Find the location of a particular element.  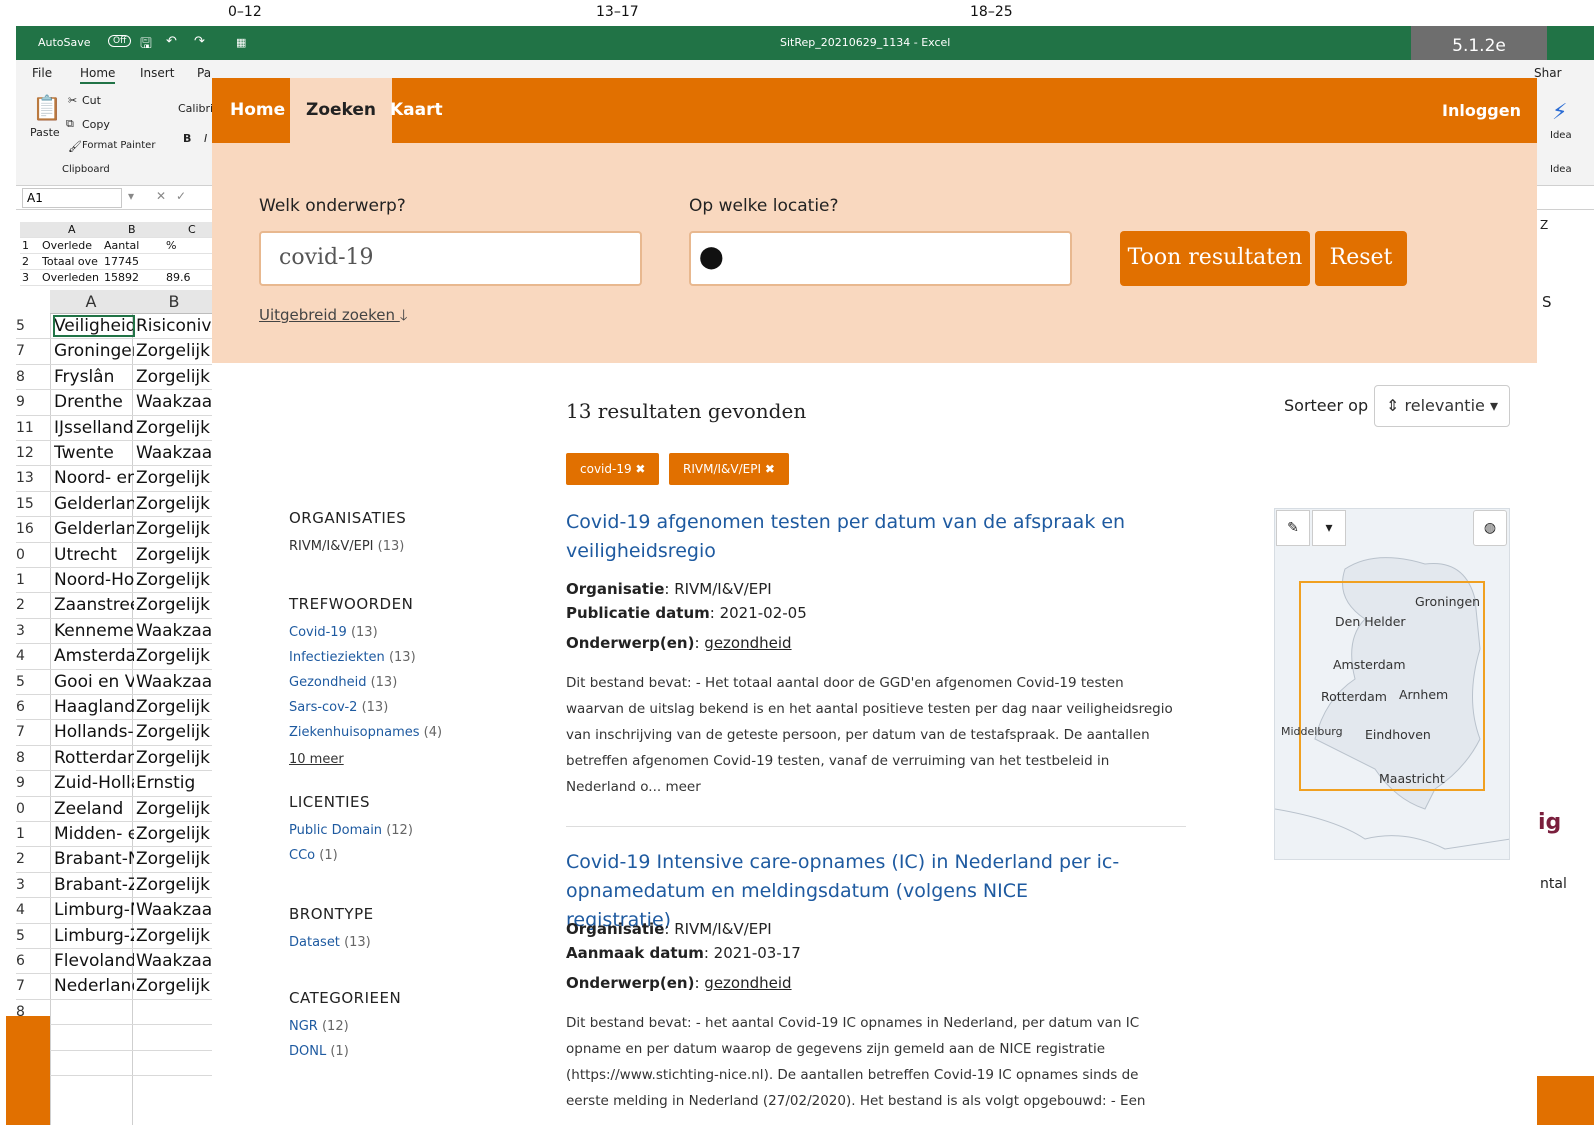

cell-a: Rotterdan is located at coordinates (94, 758).